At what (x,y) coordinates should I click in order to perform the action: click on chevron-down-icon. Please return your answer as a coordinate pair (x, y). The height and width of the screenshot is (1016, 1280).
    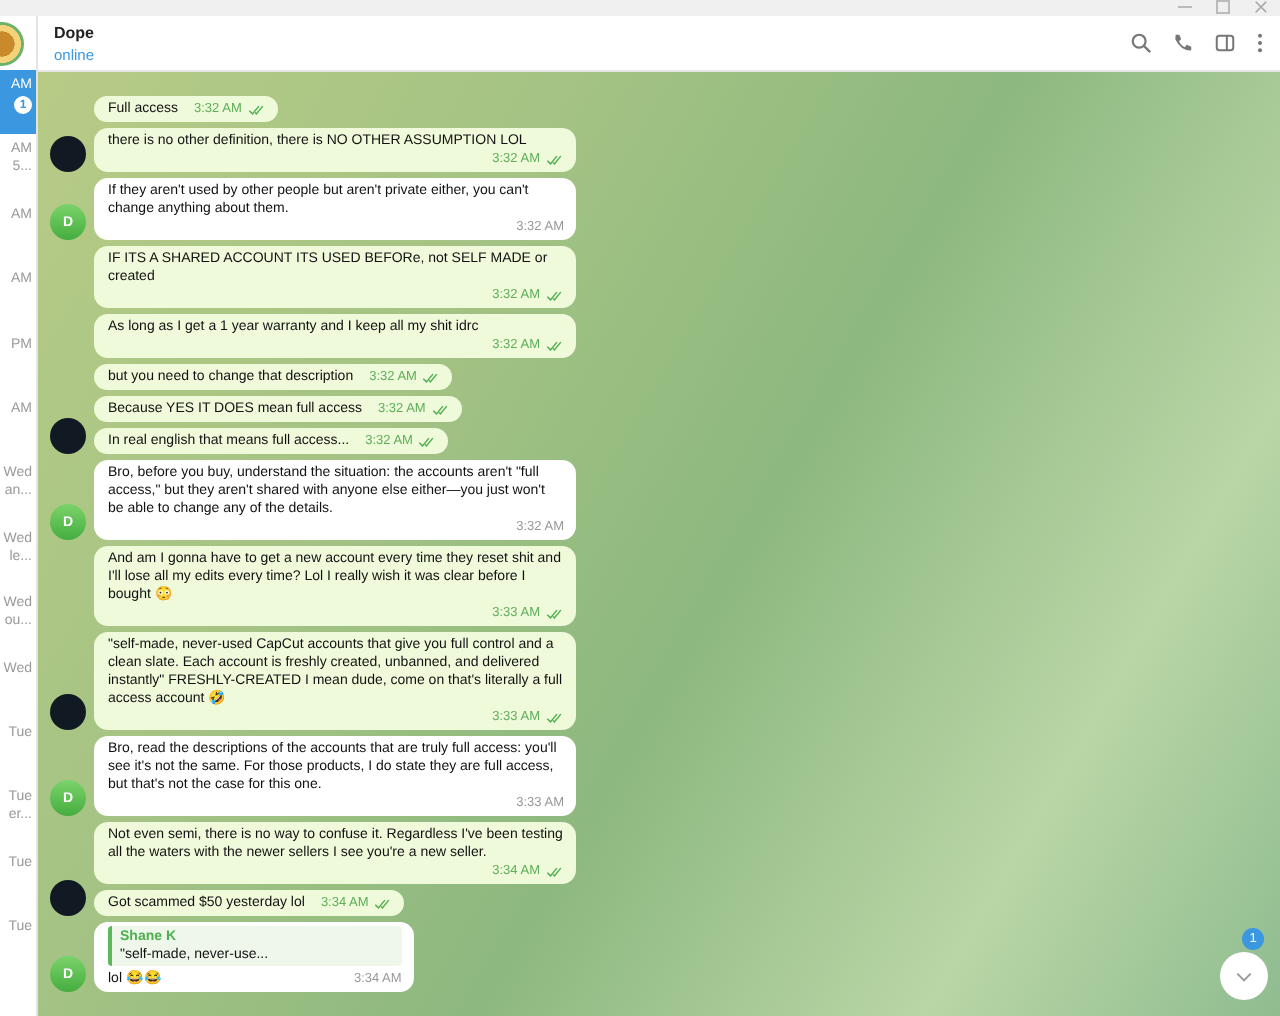
    Looking at the image, I should click on (1244, 976).